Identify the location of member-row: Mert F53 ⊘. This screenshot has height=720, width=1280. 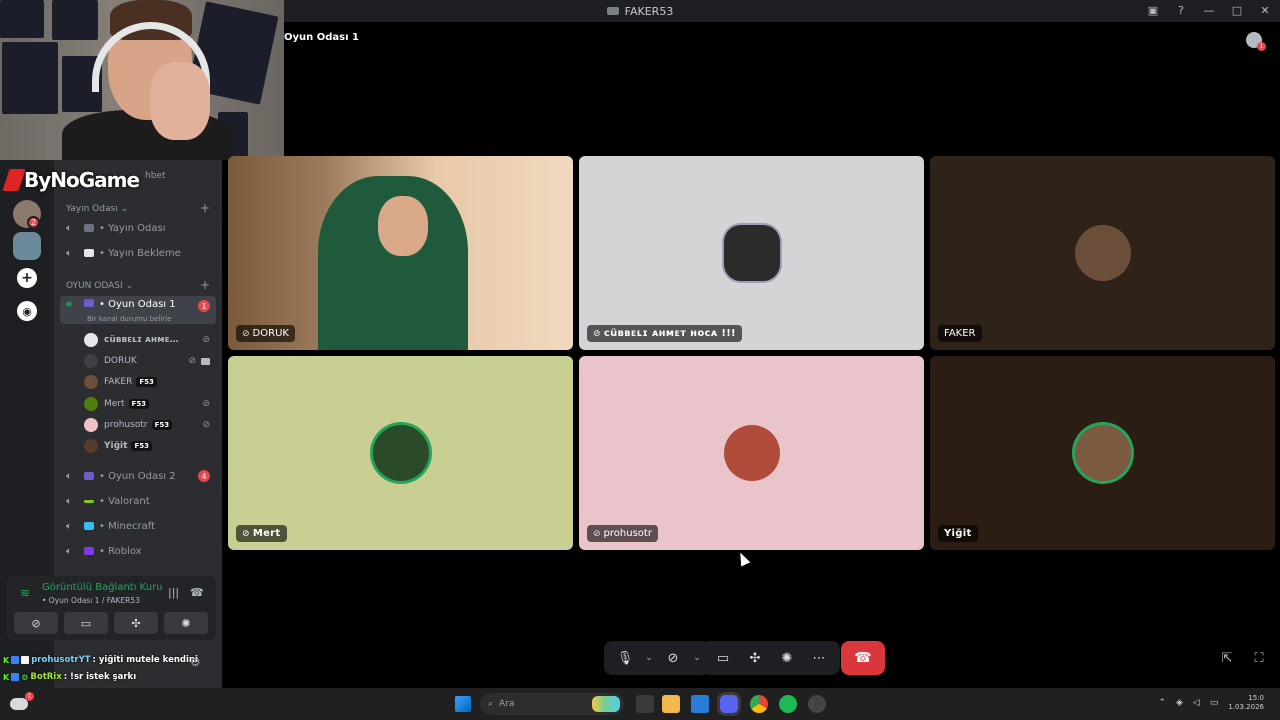
(149, 404).